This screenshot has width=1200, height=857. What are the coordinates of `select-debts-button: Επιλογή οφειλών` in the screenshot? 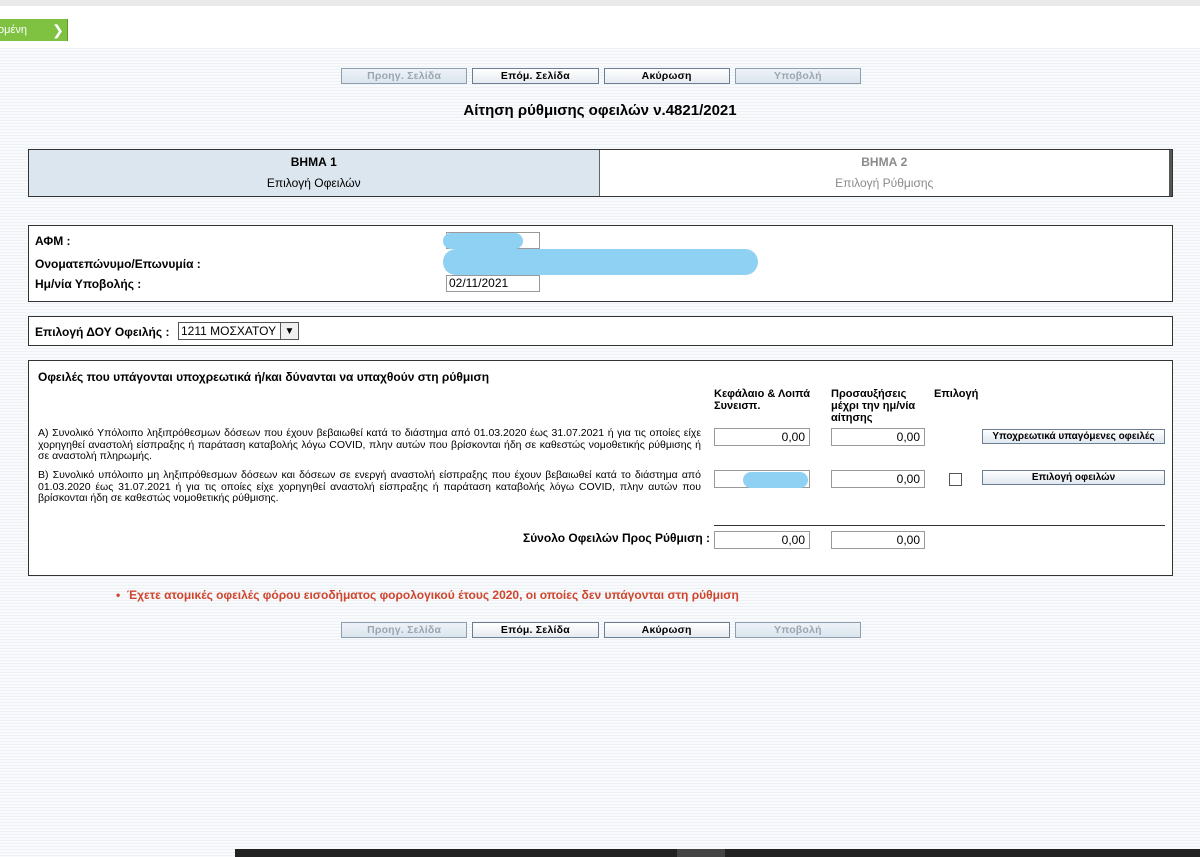 It's located at (1073, 477).